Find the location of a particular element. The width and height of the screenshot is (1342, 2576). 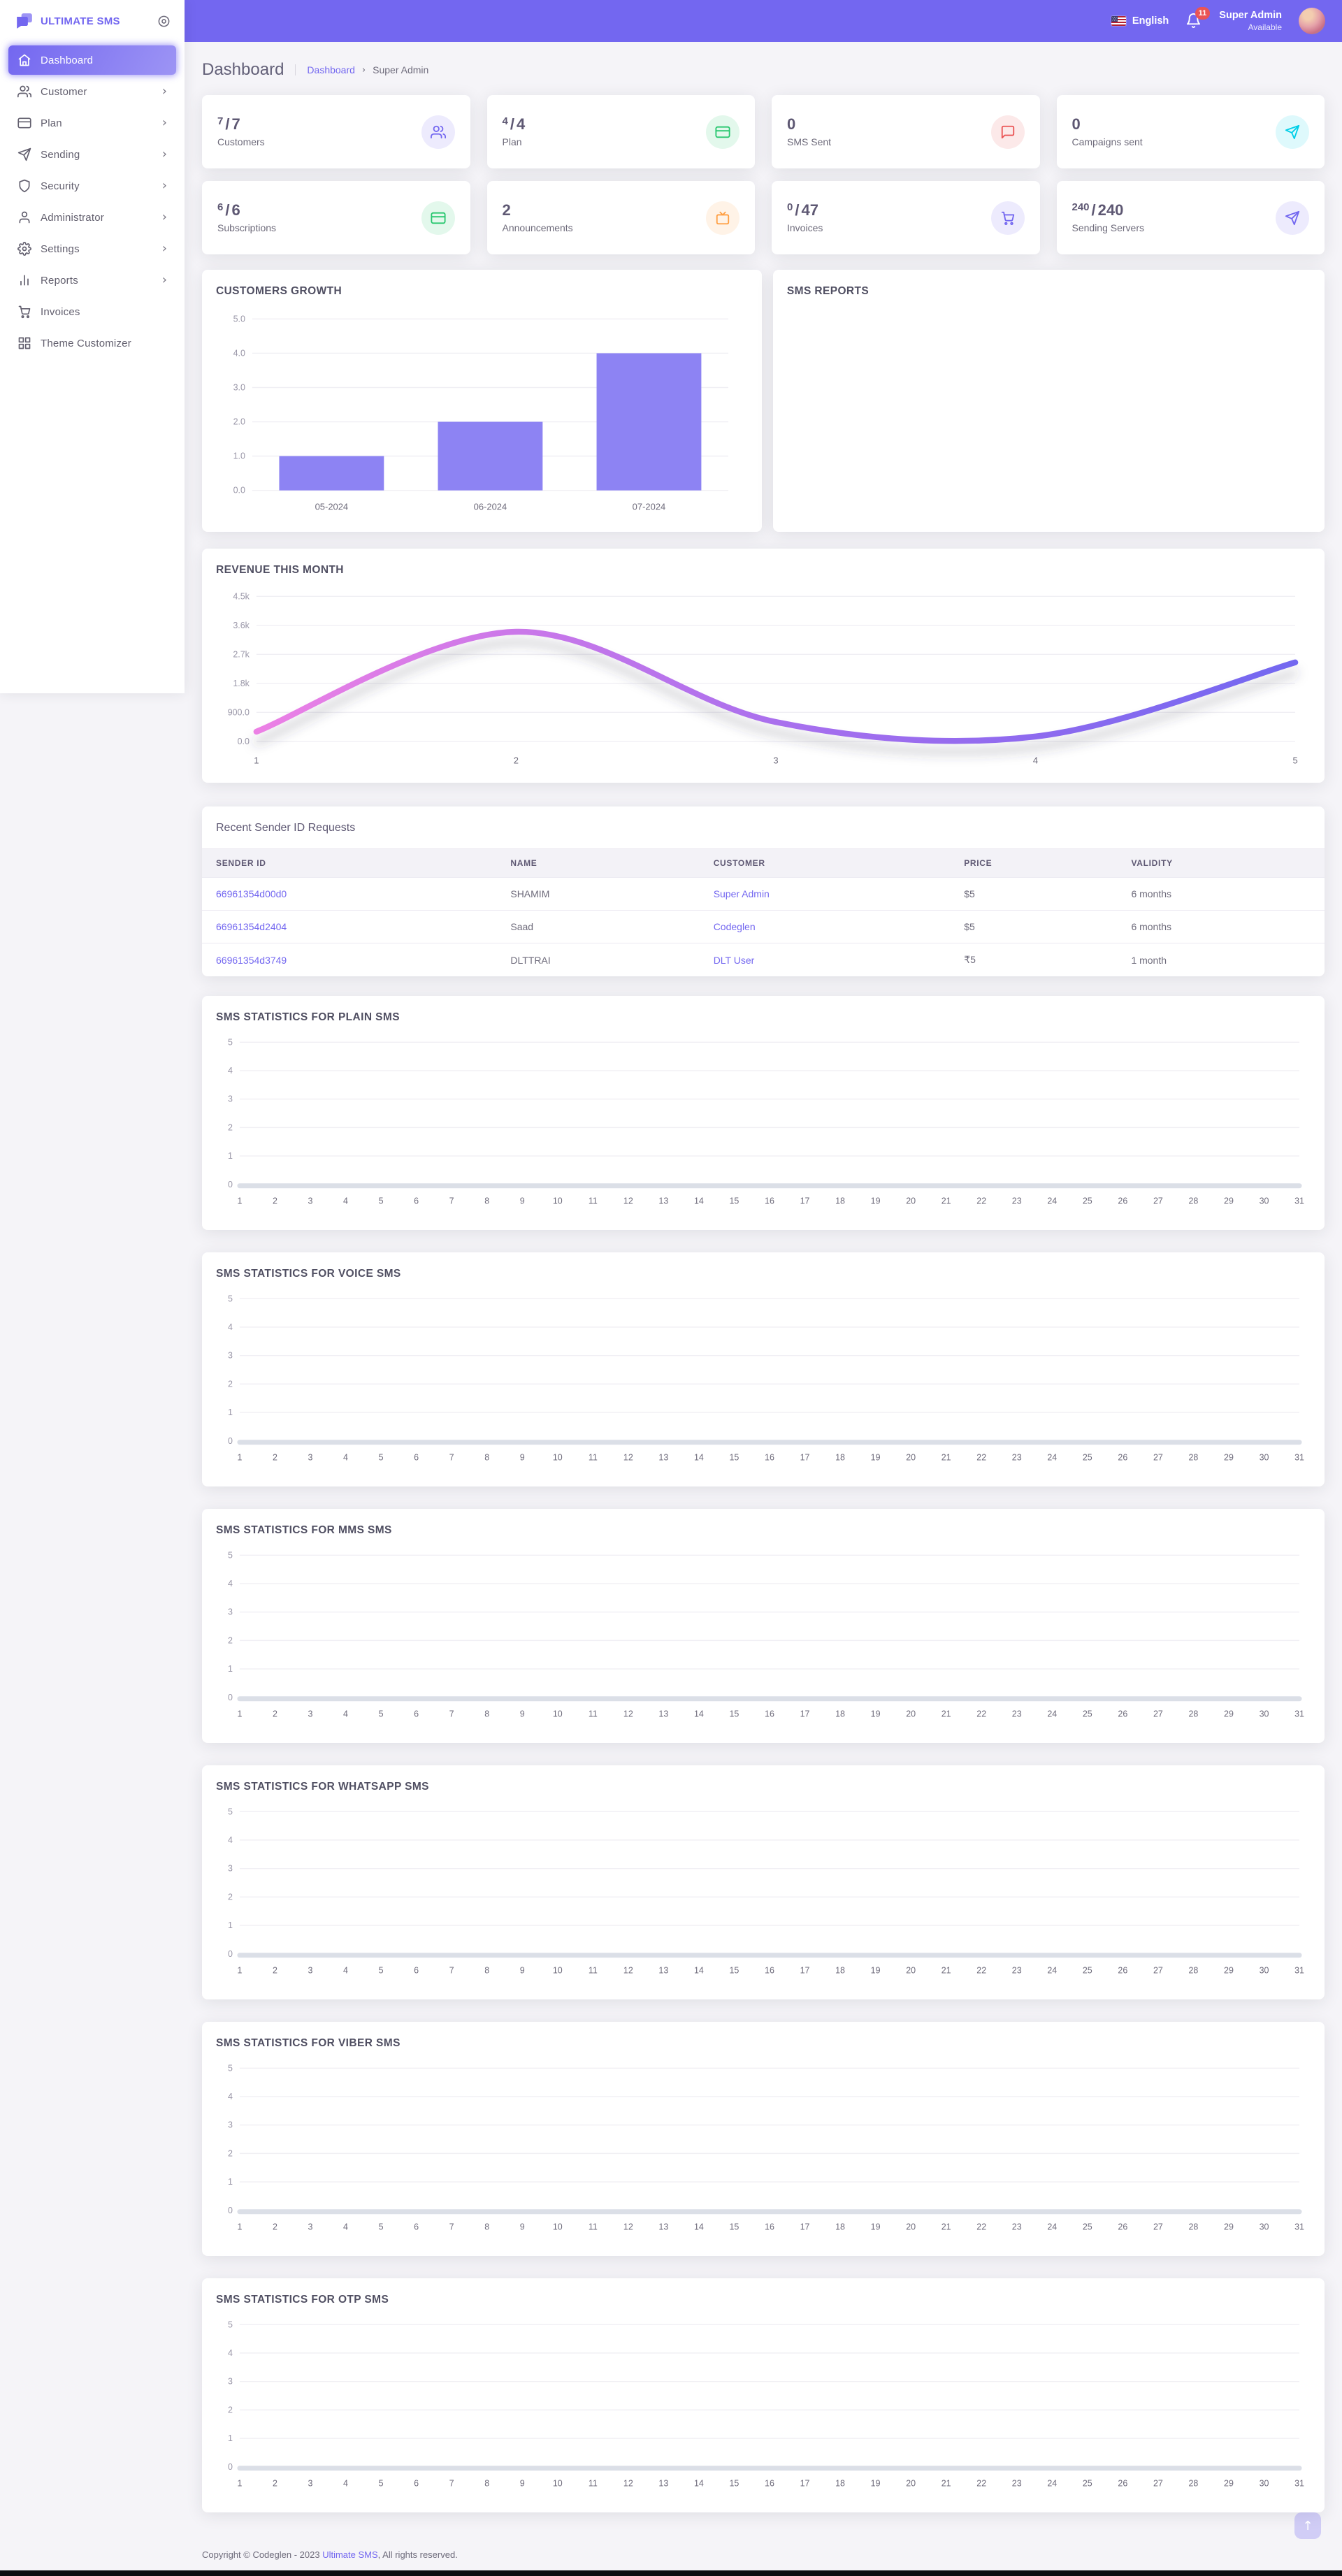

sidebar-item-administrator: Administrator › is located at coordinates (92, 217).